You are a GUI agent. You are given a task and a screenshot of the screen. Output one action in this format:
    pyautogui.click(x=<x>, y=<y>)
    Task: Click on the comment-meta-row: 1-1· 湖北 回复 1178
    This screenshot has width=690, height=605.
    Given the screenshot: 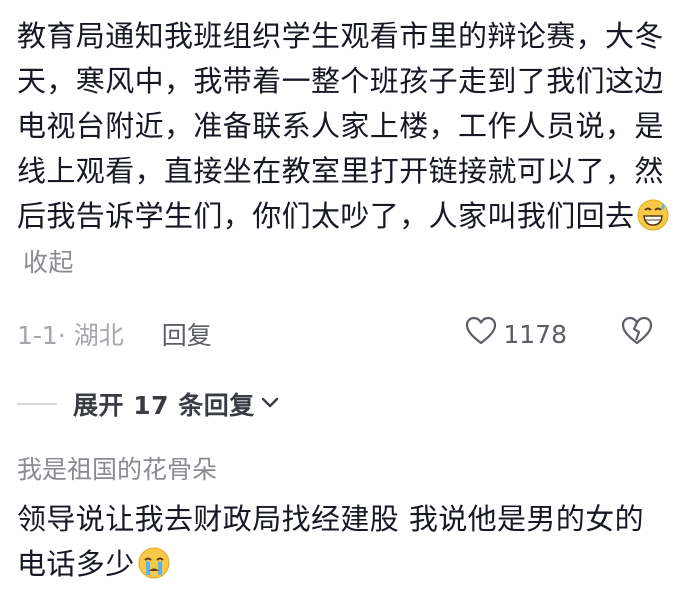 What is the action you would take?
    pyautogui.click(x=347, y=334)
    